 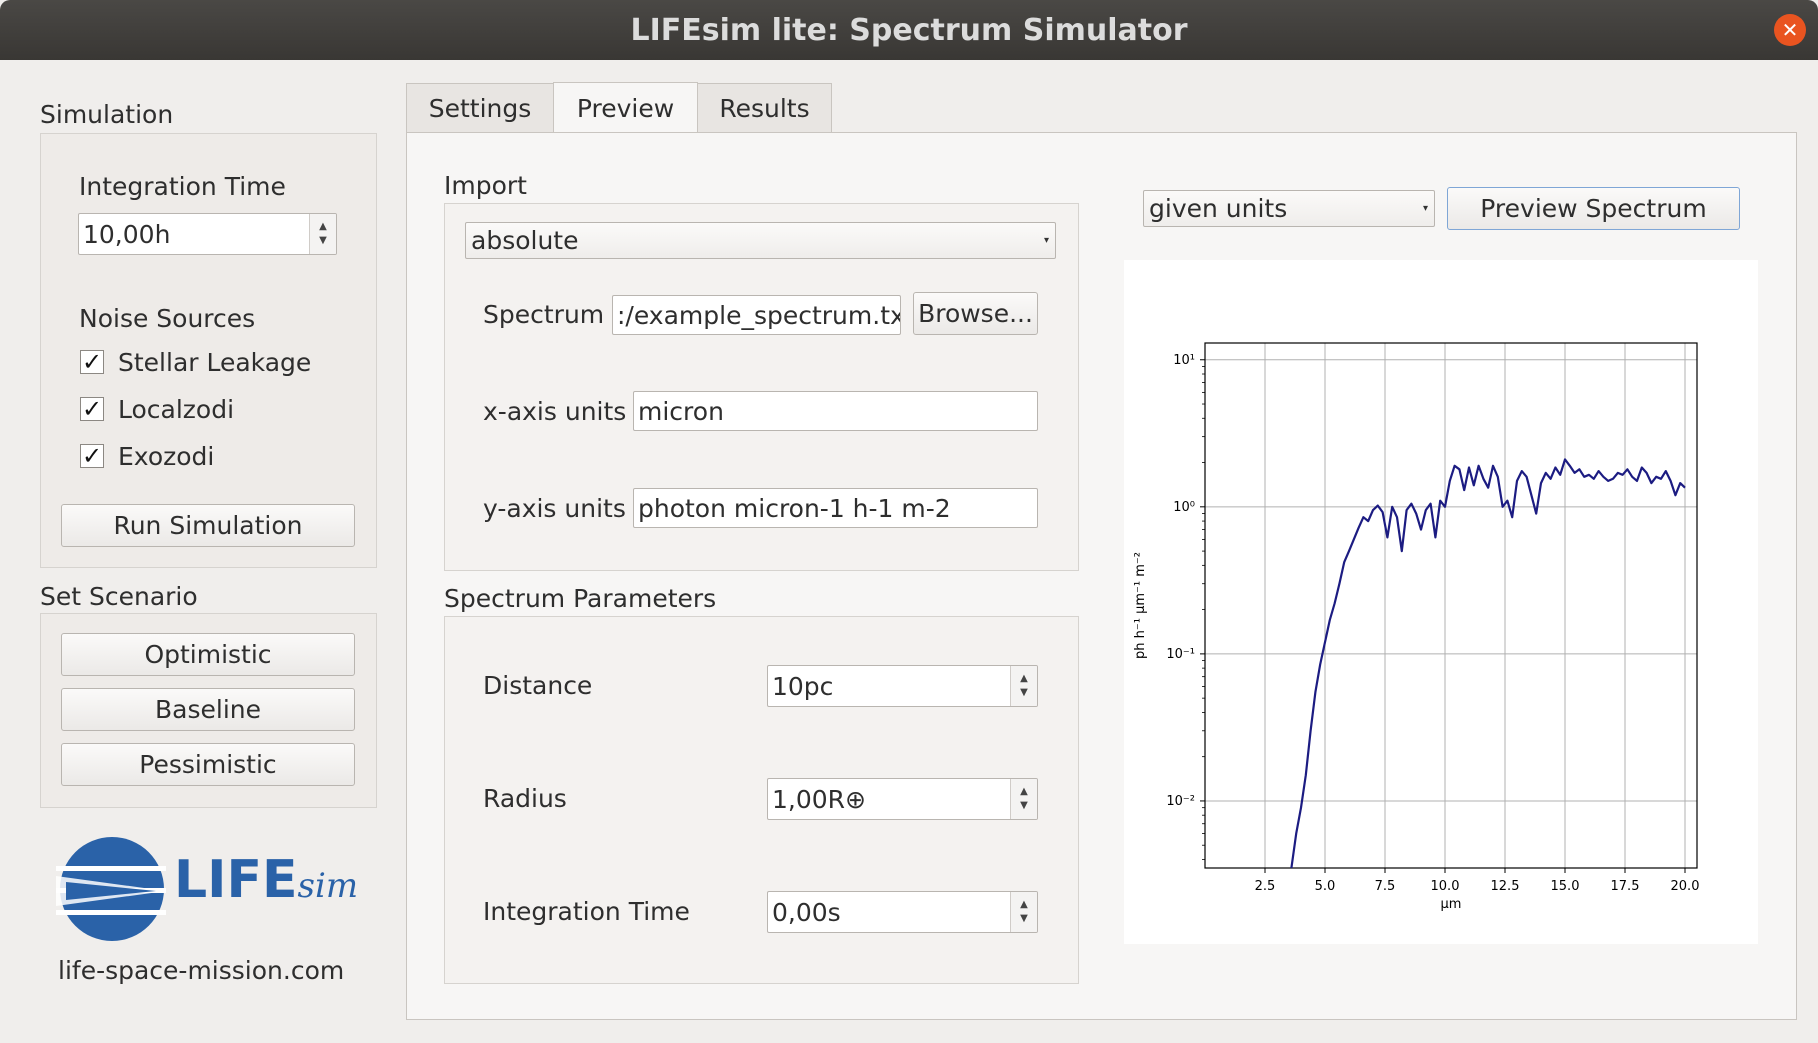 What do you see at coordinates (208, 764) in the screenshot?
I see `pessimistic-button: Pessimistic` at bounding box center [208, 764].